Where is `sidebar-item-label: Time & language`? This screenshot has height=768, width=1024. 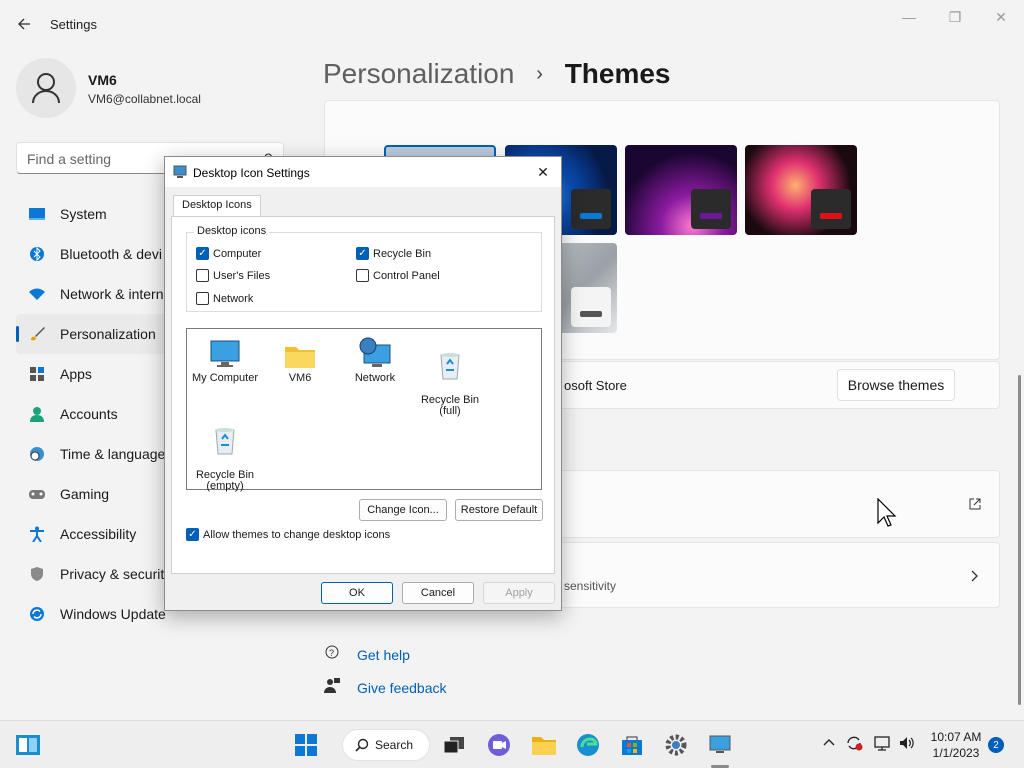
sidebar-item-label: Time & language is located at coordinates (113, 454).